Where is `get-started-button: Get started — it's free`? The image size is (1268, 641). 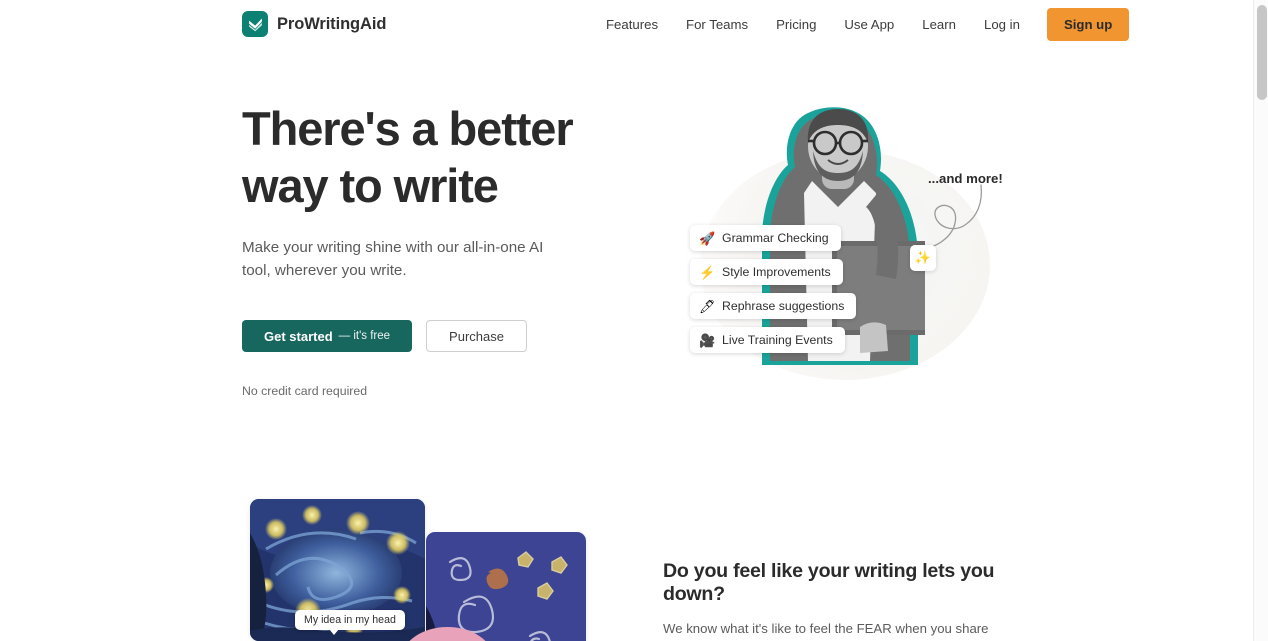 get-started-button: Get started — it's free is located at coordinates (327, 336).